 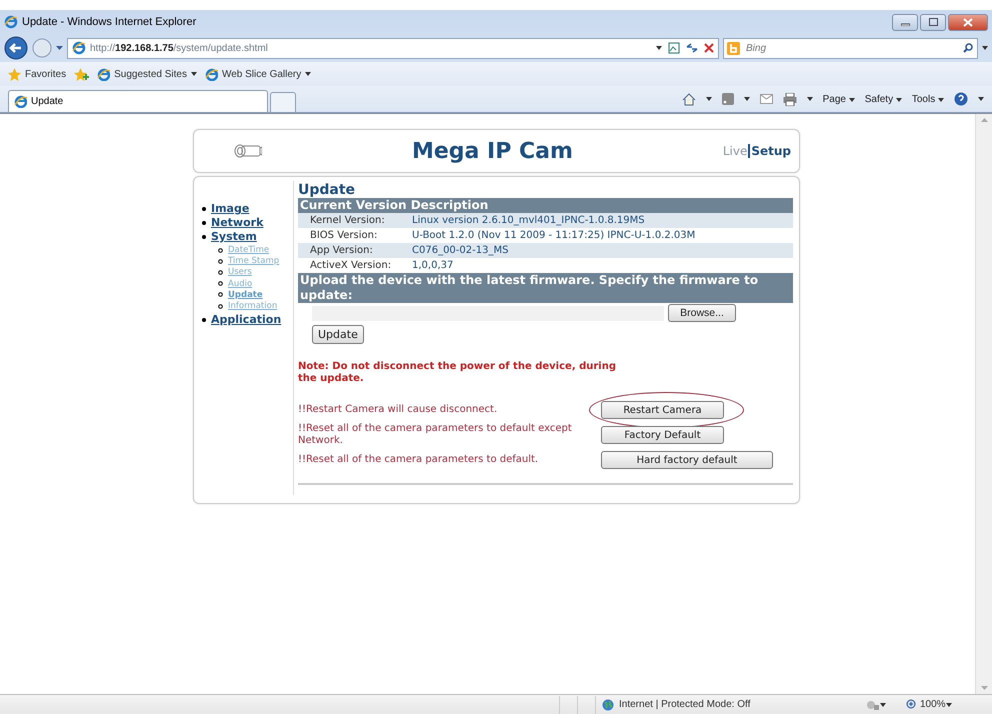 What do you see at coordinates (246, 319) in the screenshot?
I see `sidebar-link: Application` at bounding box center [246, 319].